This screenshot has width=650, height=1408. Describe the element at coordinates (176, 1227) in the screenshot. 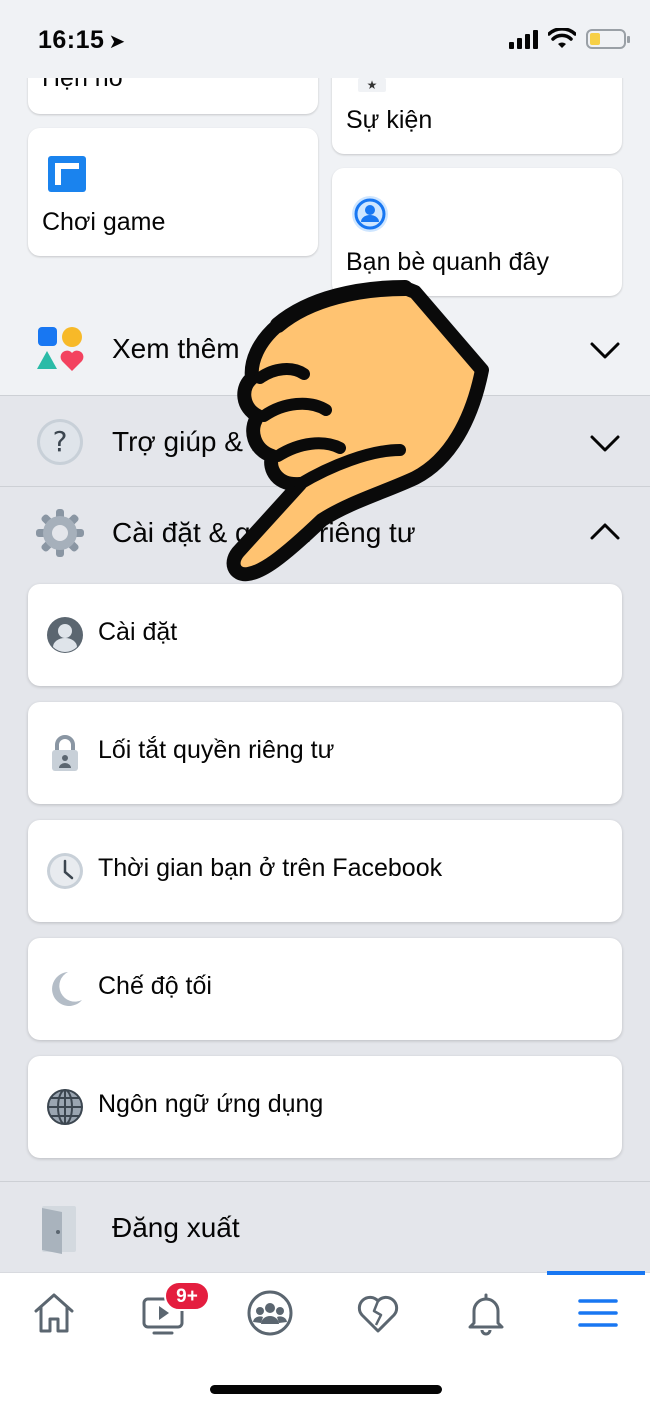

I see `logout-label: Đăng xuất` at that location.